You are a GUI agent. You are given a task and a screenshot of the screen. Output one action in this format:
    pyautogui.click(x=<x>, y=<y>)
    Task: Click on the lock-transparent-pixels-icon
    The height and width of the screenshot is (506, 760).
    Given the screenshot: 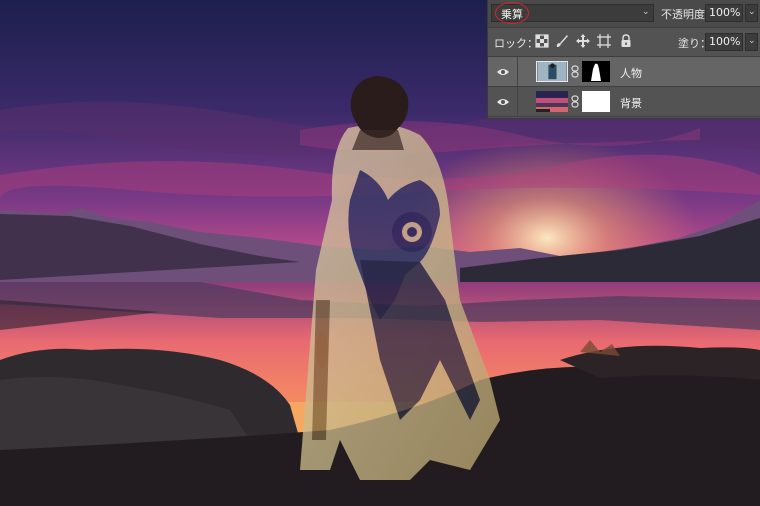 What is the action you would take?
    pyautogui.click(x=542, y=41)
    